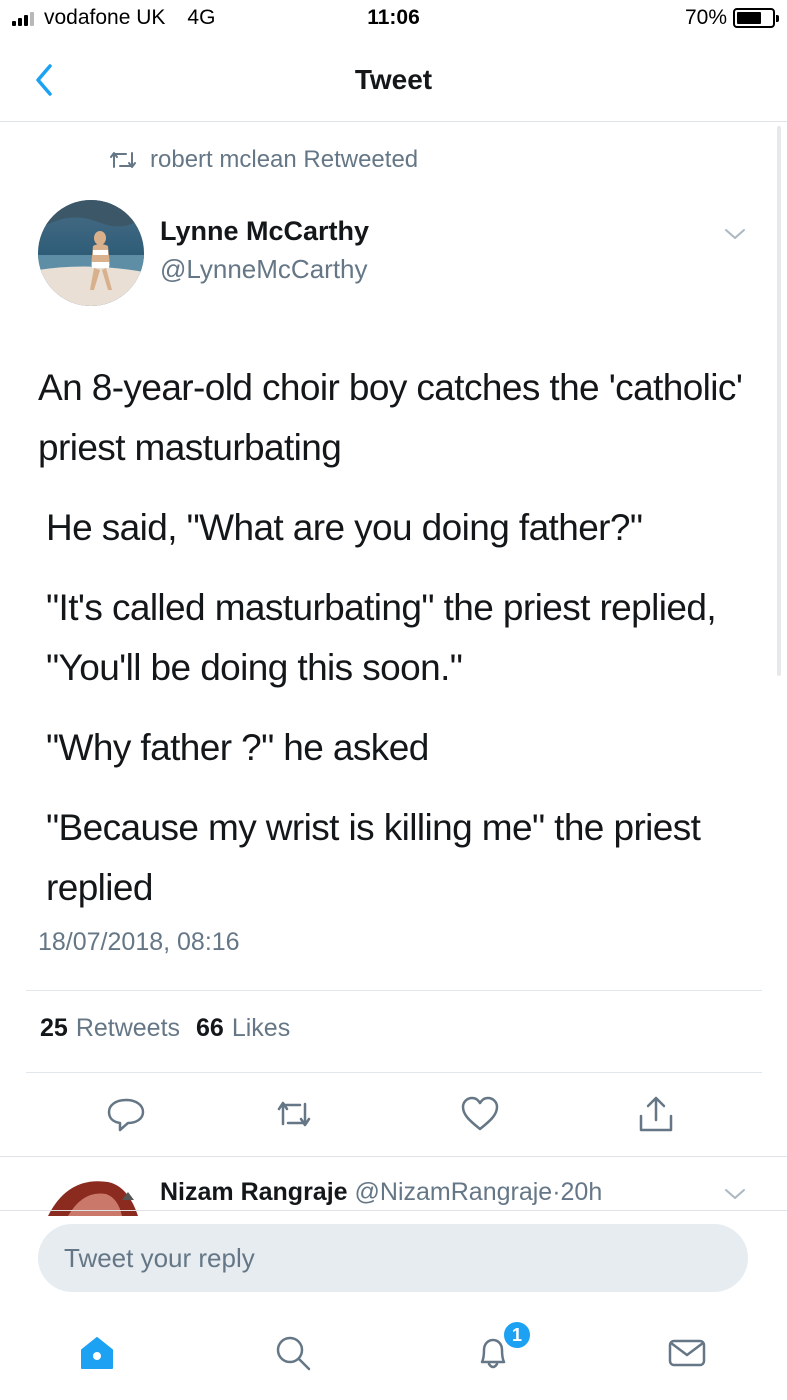 Image resolution: width=787 pixels, height=1400 pixels. I want to click on messages-icon, so click(687, 1353).